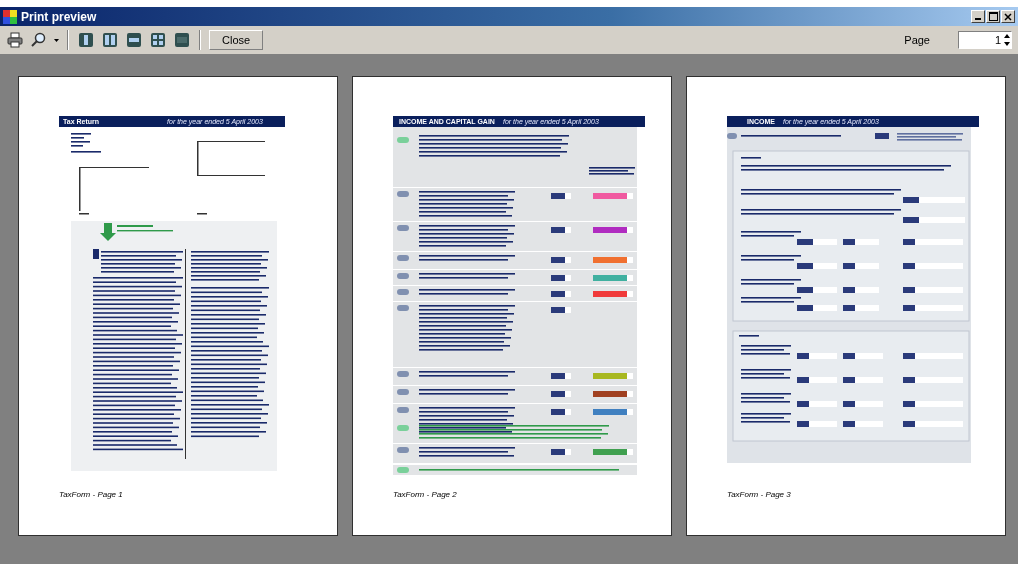  What do you see at coordinates (91, 494) in the screenshot?
I see `page-footer: TaxForm - Page 1` at bounding box center [91, 494].